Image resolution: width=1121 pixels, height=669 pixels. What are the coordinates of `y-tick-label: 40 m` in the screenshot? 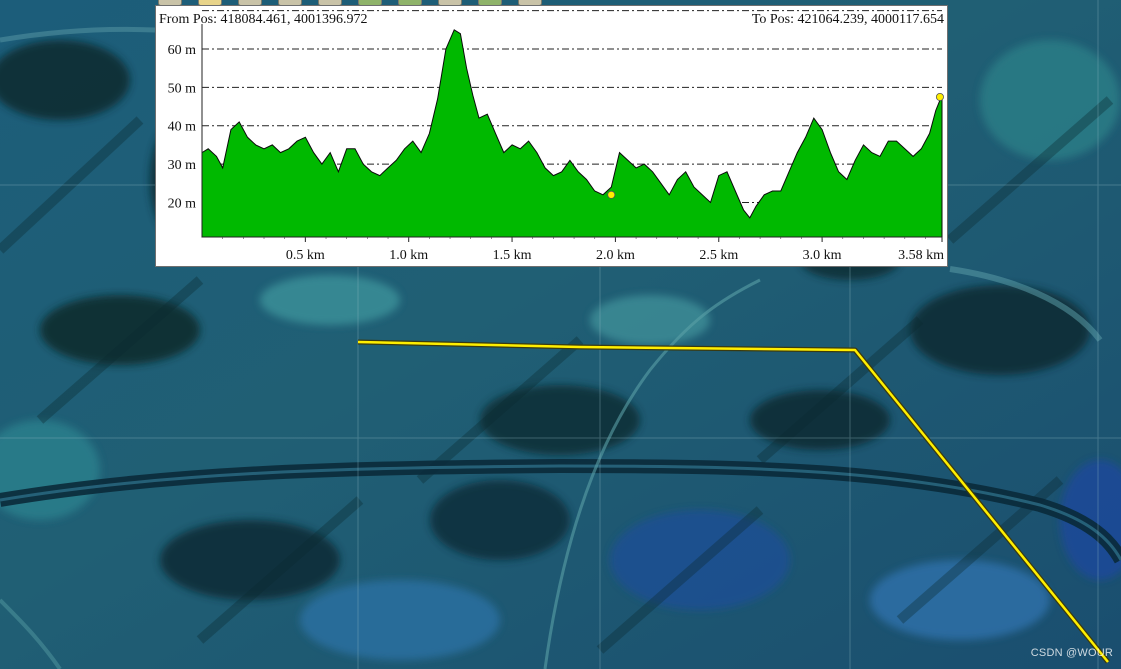 It's located at (182, 127).